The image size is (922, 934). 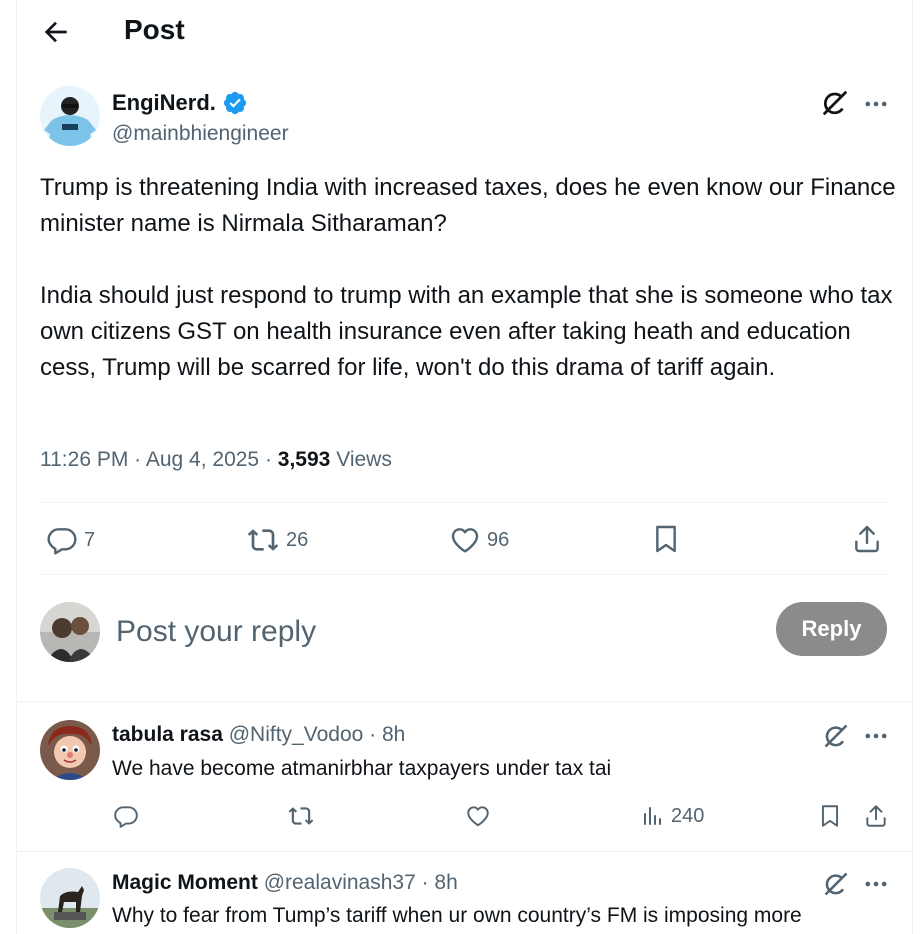 I want to click on like-action: 96, so click(x=479, y=540).